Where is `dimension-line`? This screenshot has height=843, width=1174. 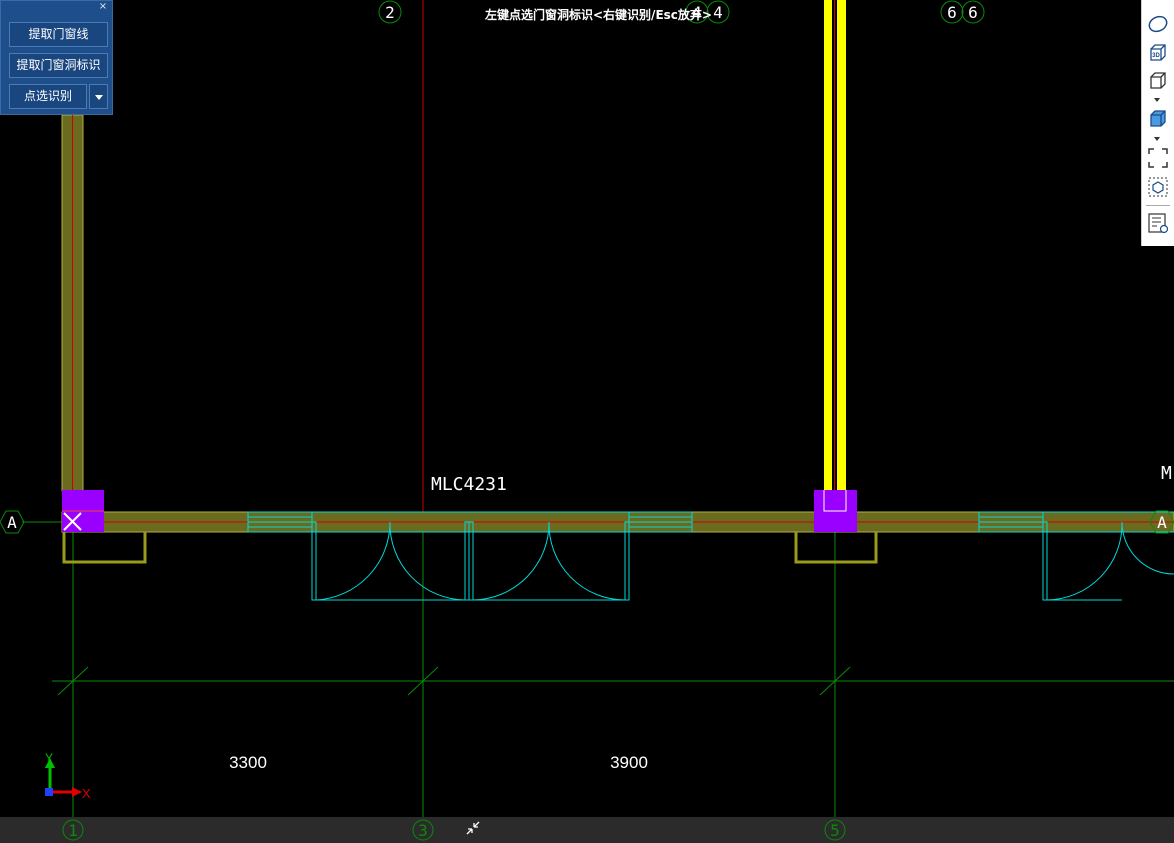
dimension-line is located at coordinates (613, 681).